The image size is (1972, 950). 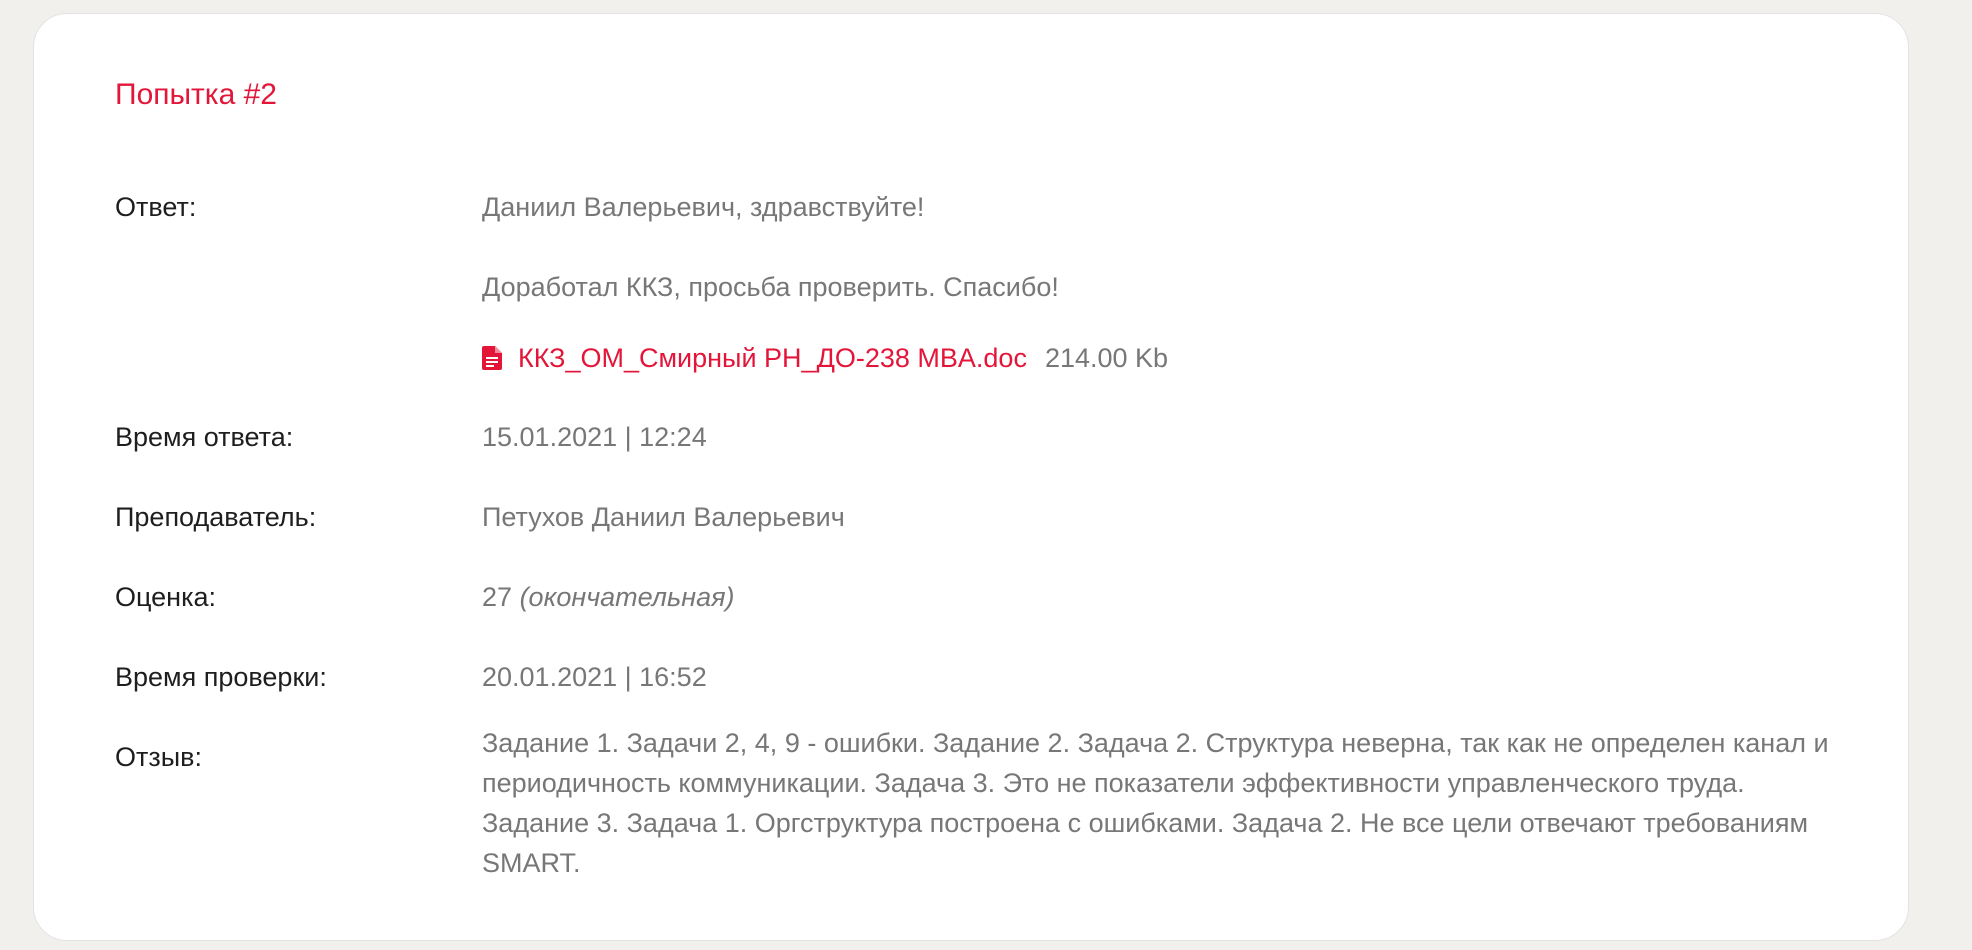 What do you see at coordinates (627, 597) in the screenshot?
I see `grade-note: (окончательная)` at bounding box center [627, 597].